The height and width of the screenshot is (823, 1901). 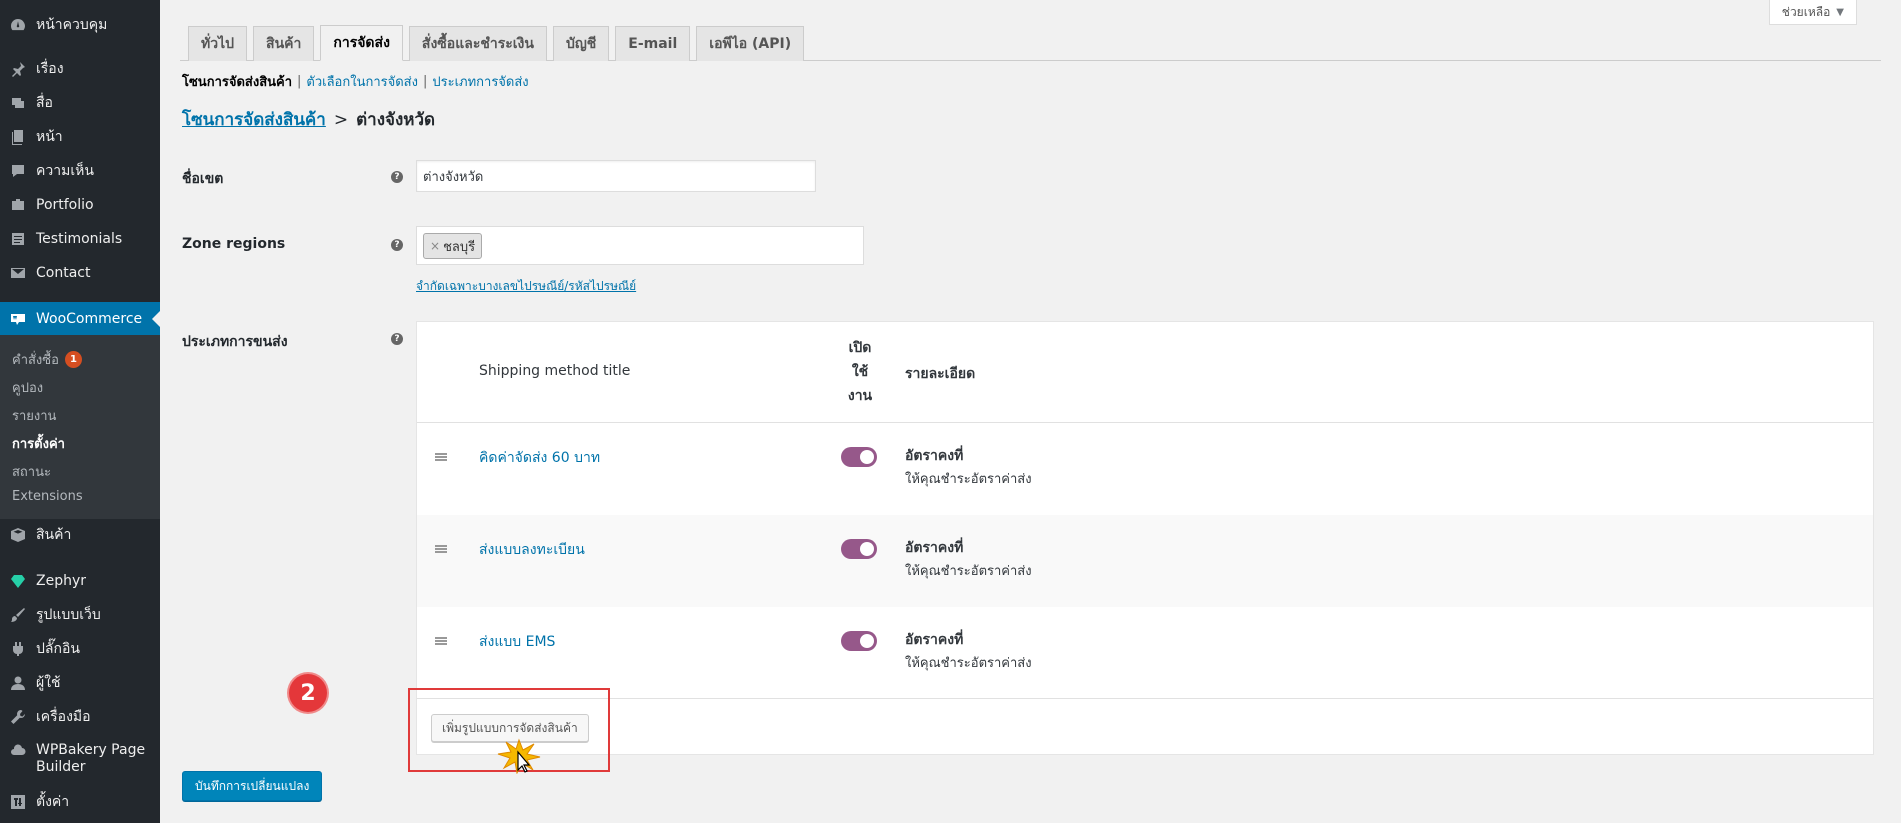 What do you see at coordinates (80, 171) in the screenshot?
I see `sidebar-item-comments: ความเห็น` at bounding box center [80, 171].